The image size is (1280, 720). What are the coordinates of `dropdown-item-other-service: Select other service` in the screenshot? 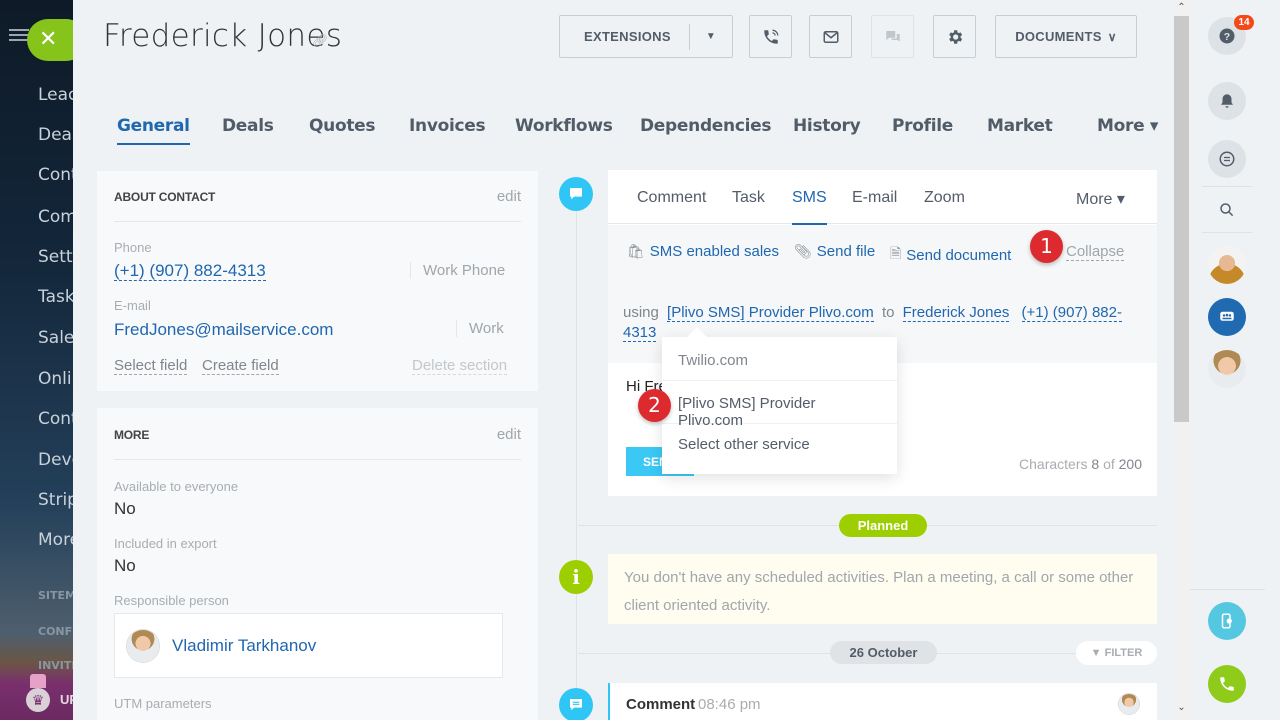 It's located at (779, 444).